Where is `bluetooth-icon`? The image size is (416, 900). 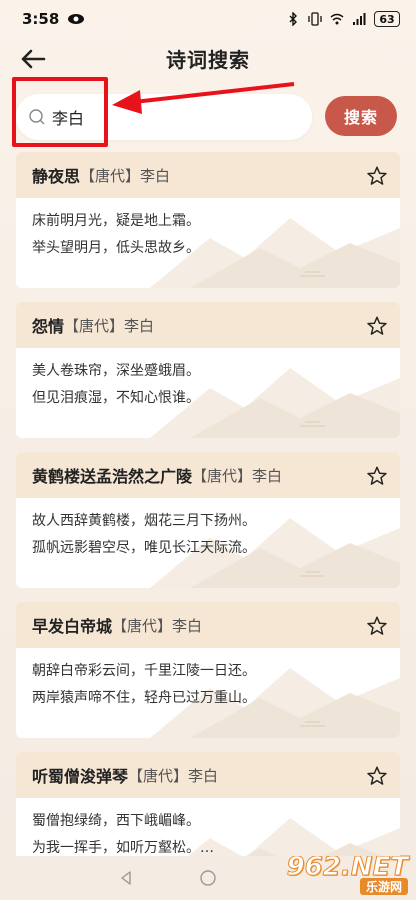
bluetooth-icon is located at coordinates (293, 19).